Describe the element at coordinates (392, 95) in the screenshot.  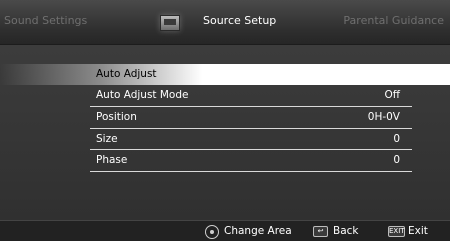
I see `menu-item-value: Off` at that location.